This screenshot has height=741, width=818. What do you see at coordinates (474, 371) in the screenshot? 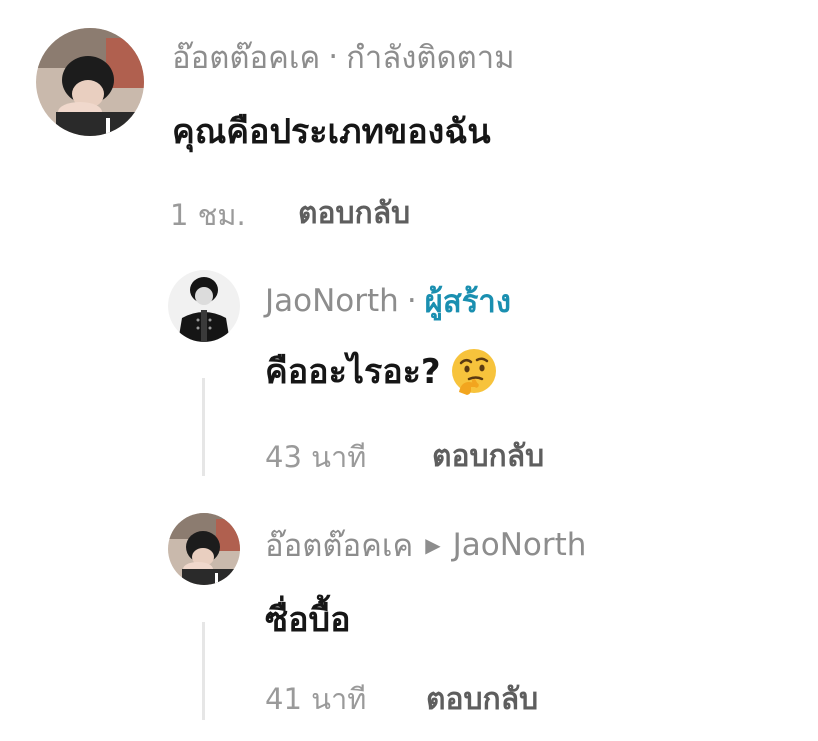
I see `thinking-face-icon` at bounding box center [474, 371].